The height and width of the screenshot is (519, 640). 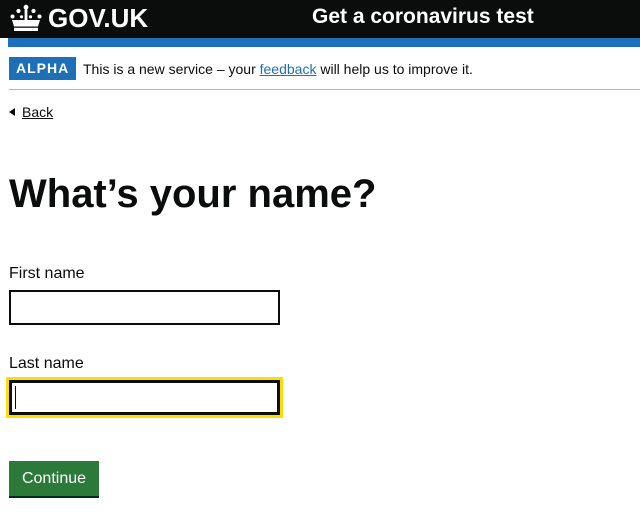 What do you see at coordinates (144, 307) in the screenshot?
I see `first-name-input` at bounding box center [144, 307].